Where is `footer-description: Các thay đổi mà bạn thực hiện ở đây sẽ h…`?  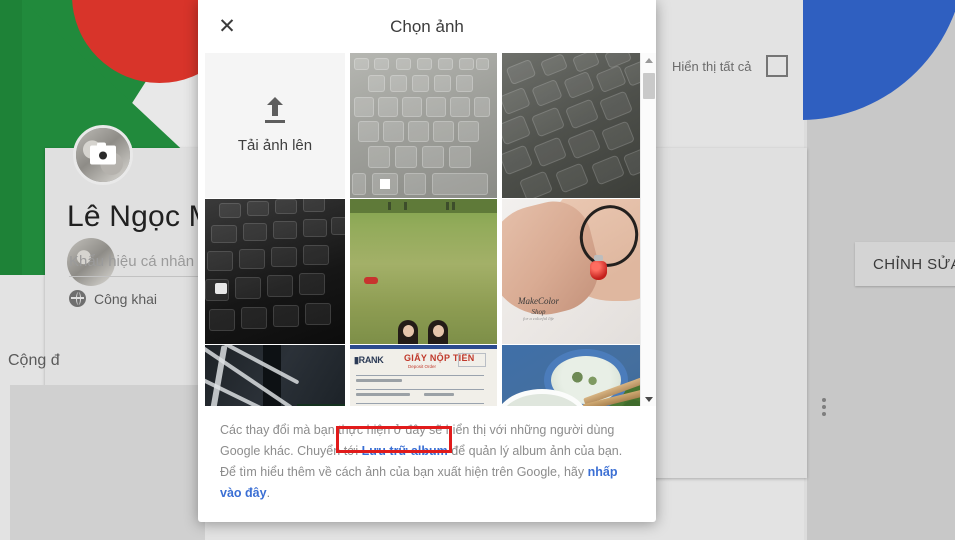 footer-description: Các thay đổi mà bạn thực hiện ở đây sẽ h… is located at coordinates (427, 462).